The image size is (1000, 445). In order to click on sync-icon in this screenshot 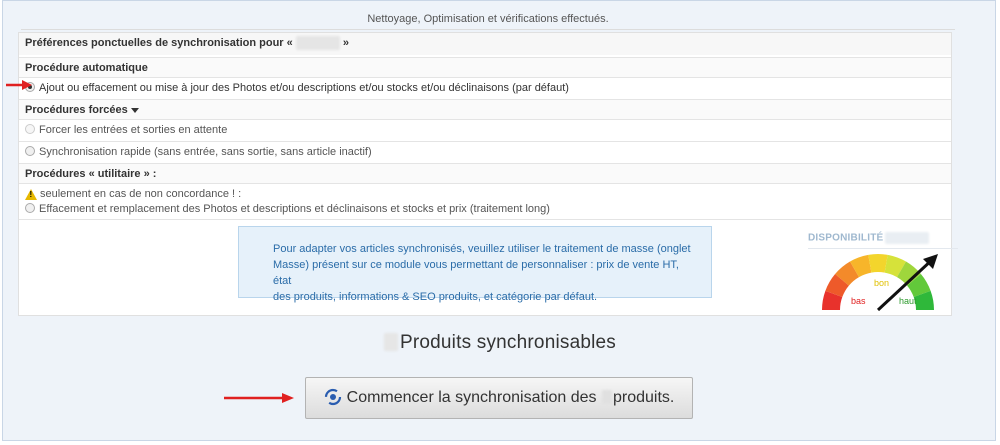, I will do `click(332, 396)`.